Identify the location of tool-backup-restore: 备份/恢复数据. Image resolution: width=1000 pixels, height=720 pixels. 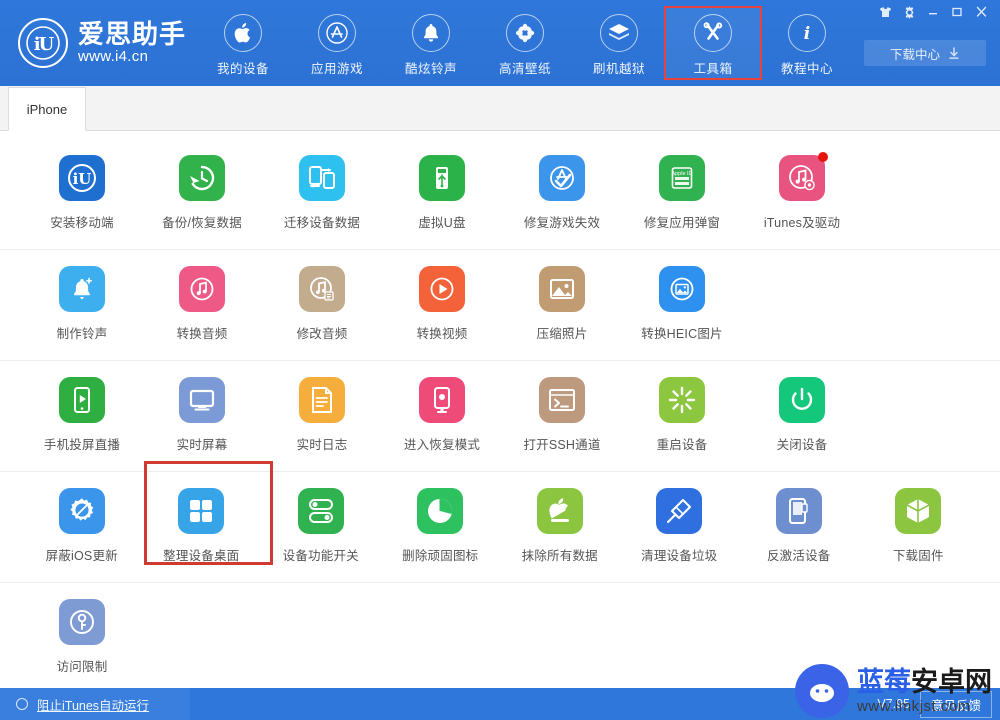
(202, 185).